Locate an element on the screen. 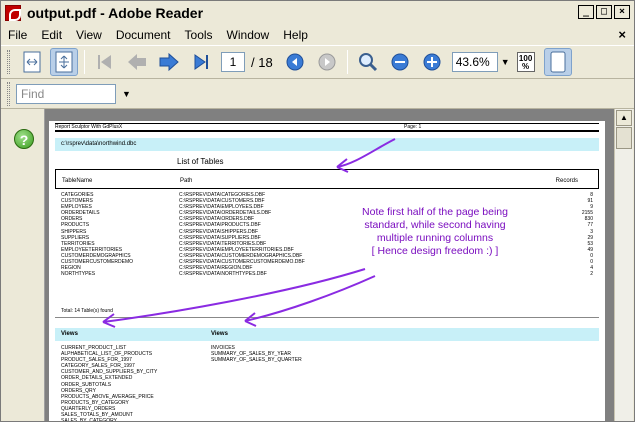 The image size is (635, 422). window-title: output.pdf - Adobe Reader is located at coordinates (115, 13).